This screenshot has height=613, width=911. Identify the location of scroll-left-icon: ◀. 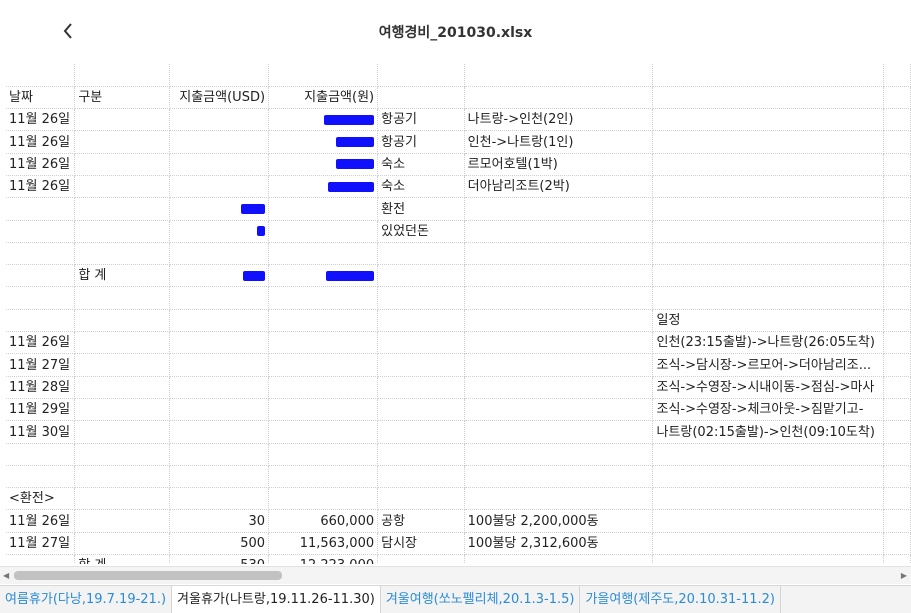
(6, 575).